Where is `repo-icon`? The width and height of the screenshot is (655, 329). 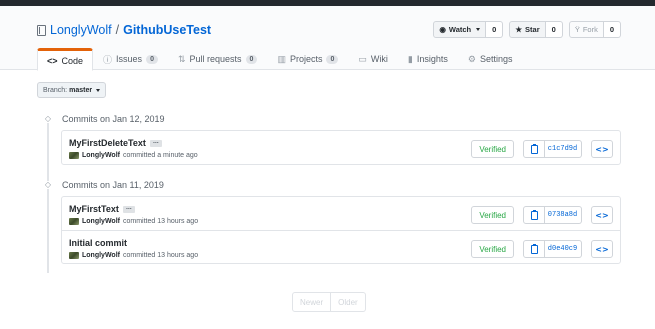
repo-icon is located at coordinates (41, 30).